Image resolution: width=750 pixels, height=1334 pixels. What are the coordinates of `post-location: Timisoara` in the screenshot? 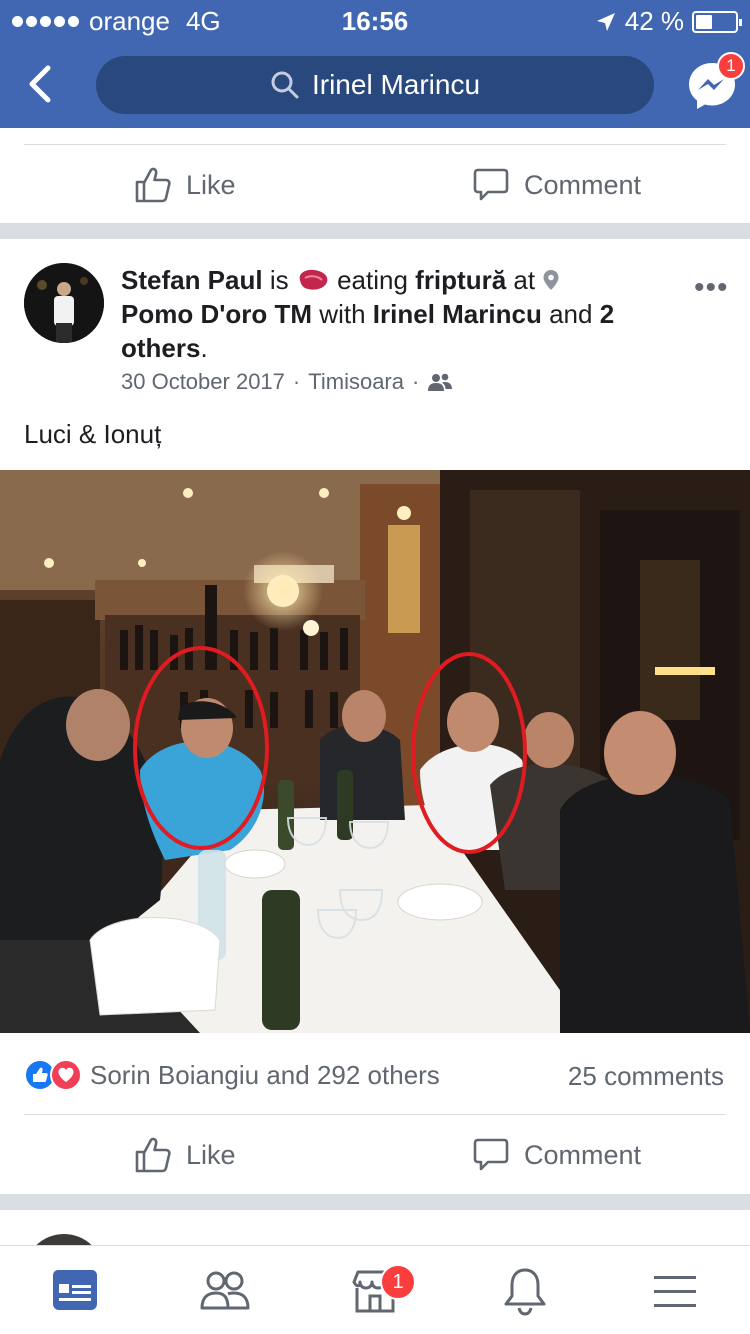 It's located at (356, 381).